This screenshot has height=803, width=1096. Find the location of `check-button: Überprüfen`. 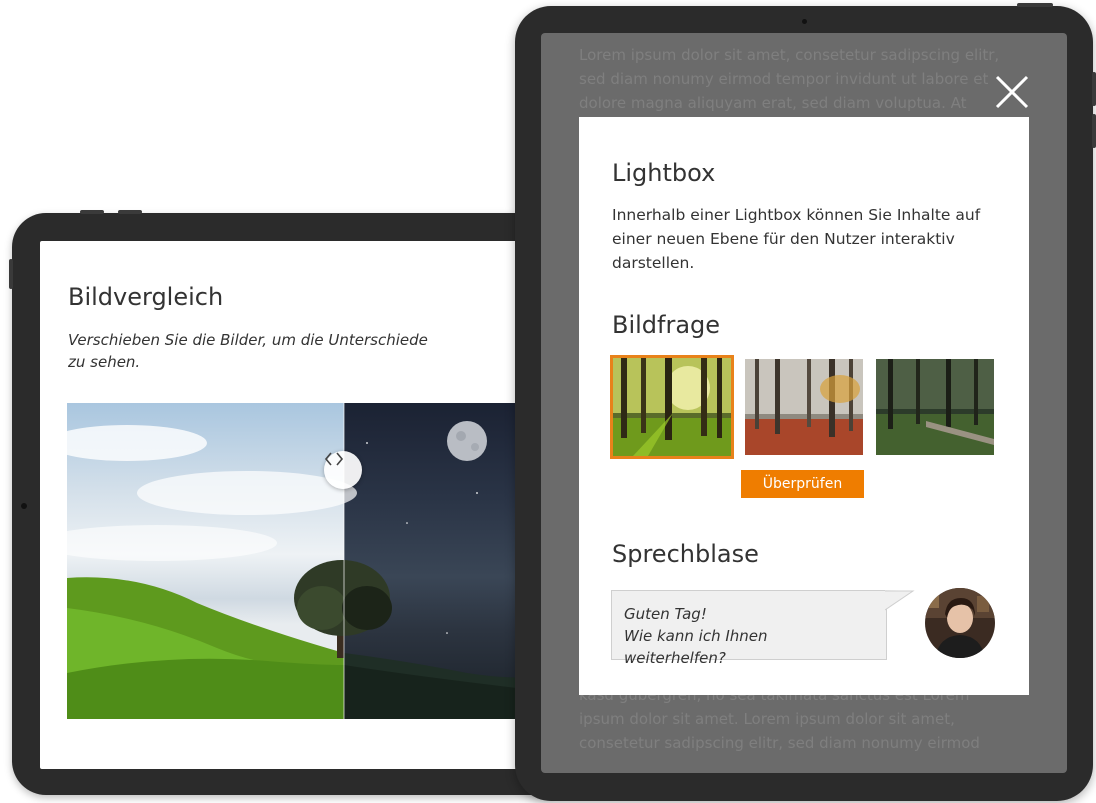

check-button: Überprüfen is located at coordinates (802, 484).